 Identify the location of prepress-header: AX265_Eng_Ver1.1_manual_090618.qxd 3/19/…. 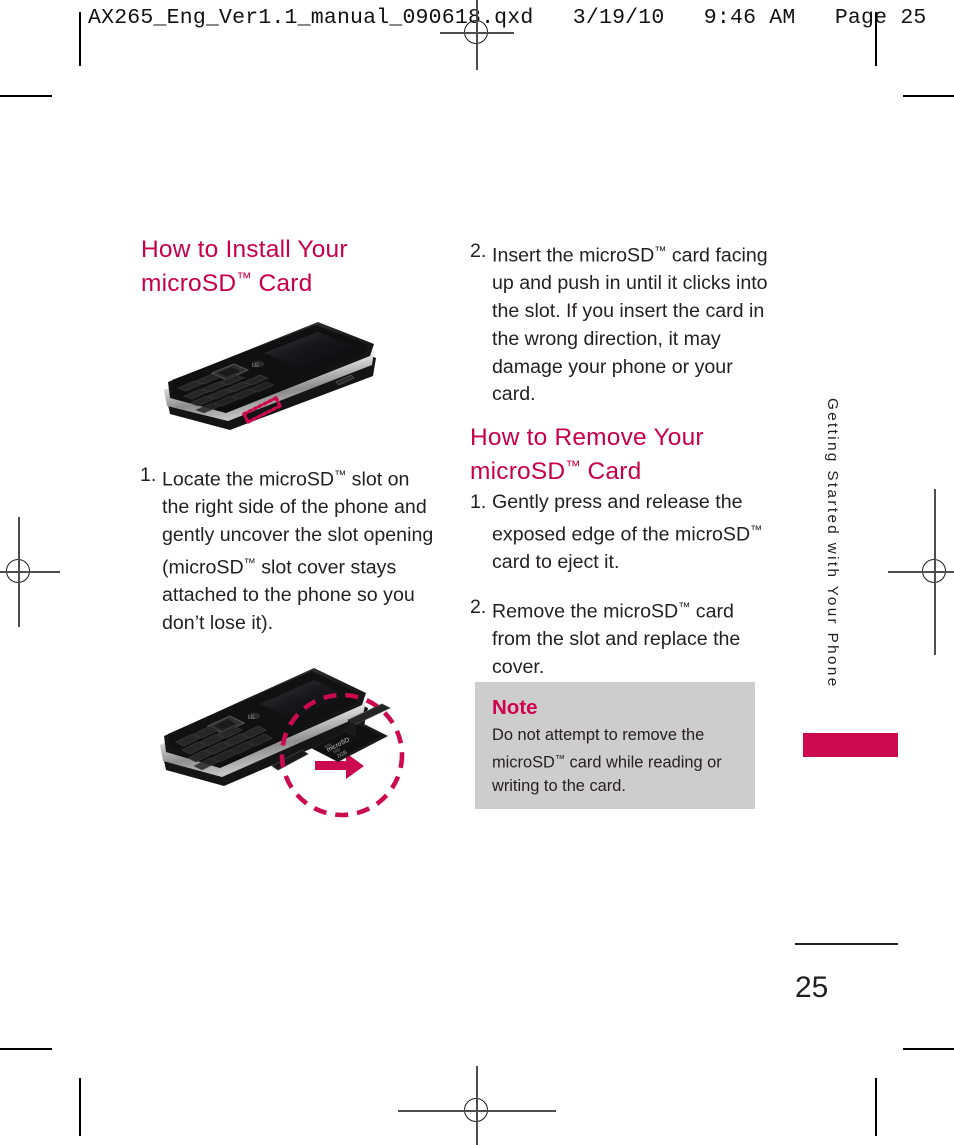
(507, 18).